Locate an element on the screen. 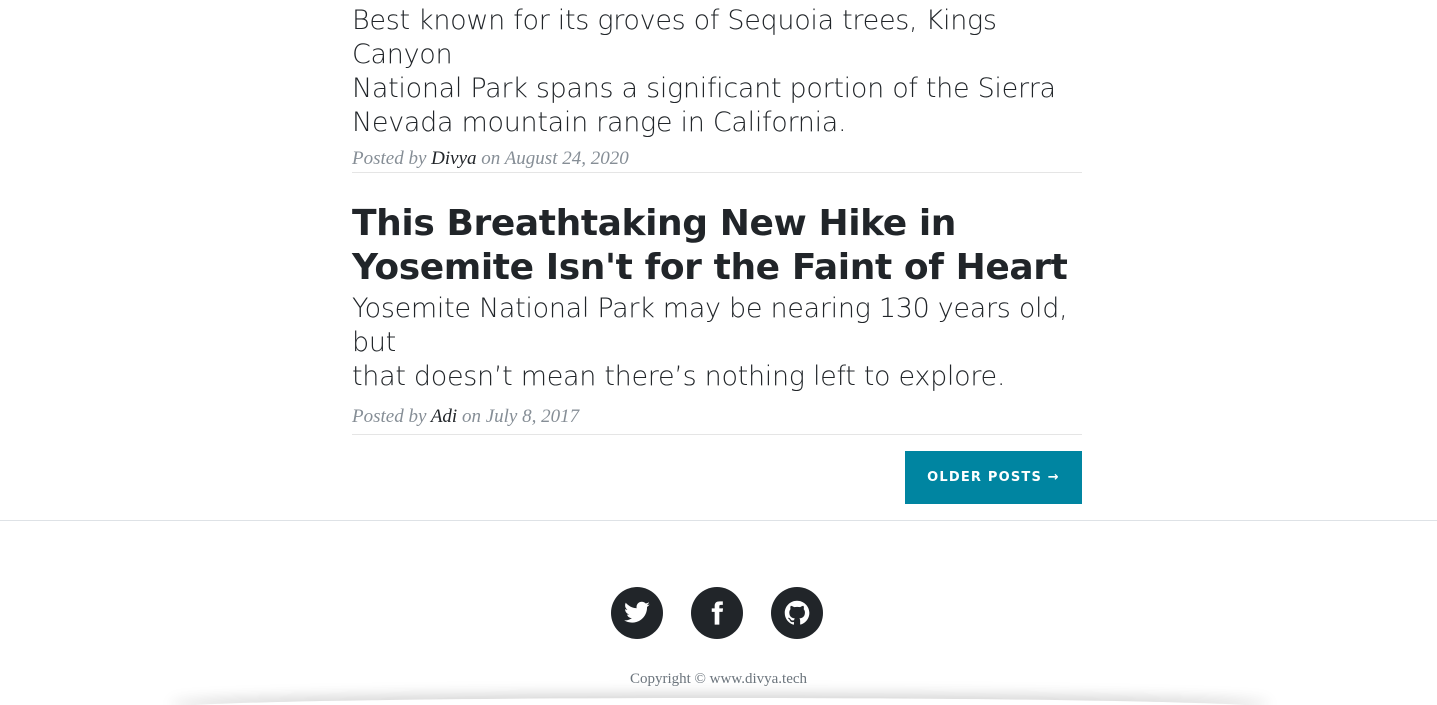  copyright-text: Copyright © www.divya.tech is located at coordinates (718, 679).